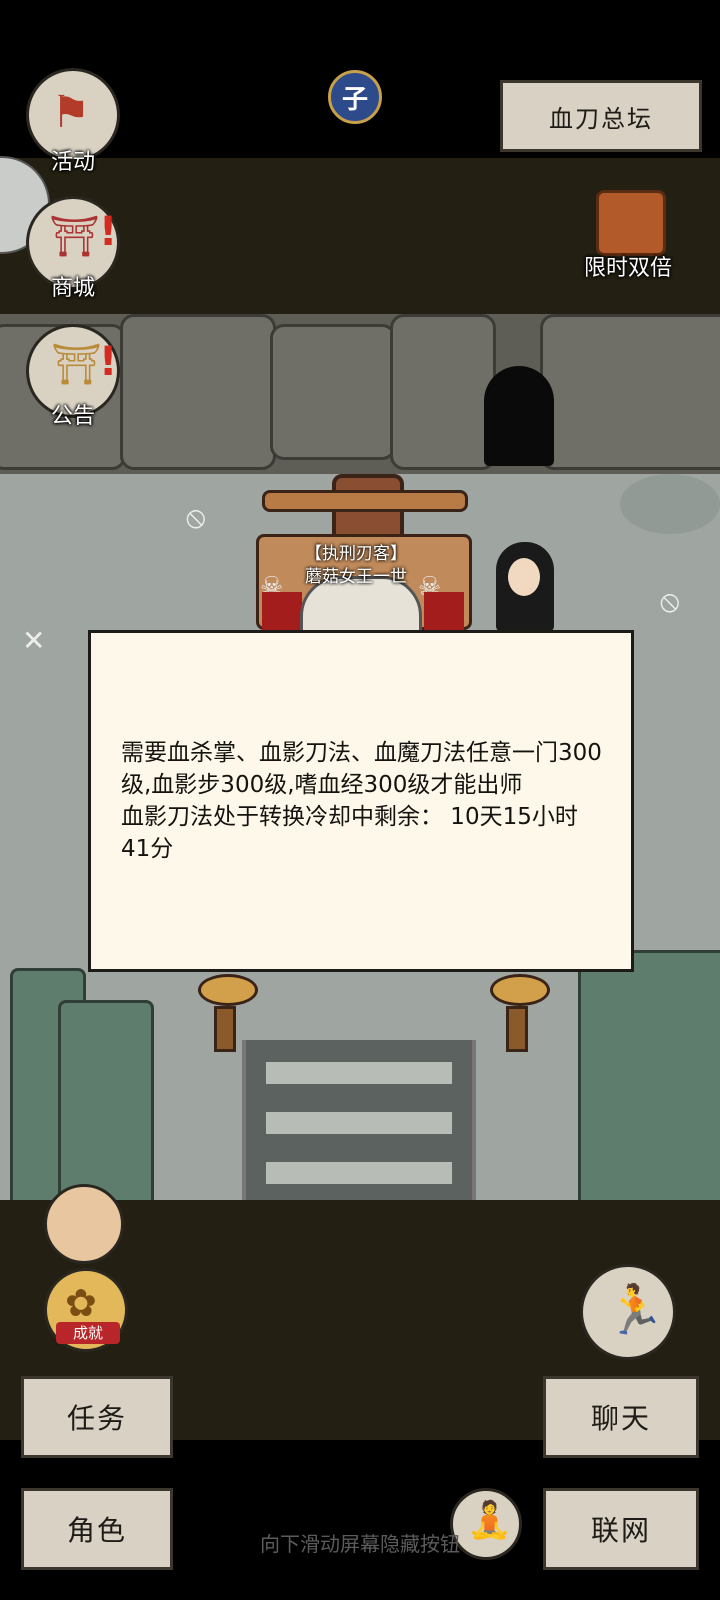 Image resolution: width=720 pixels, height=1600 pixels. I want to click on treasure-chest-icon, so click(631, 223).